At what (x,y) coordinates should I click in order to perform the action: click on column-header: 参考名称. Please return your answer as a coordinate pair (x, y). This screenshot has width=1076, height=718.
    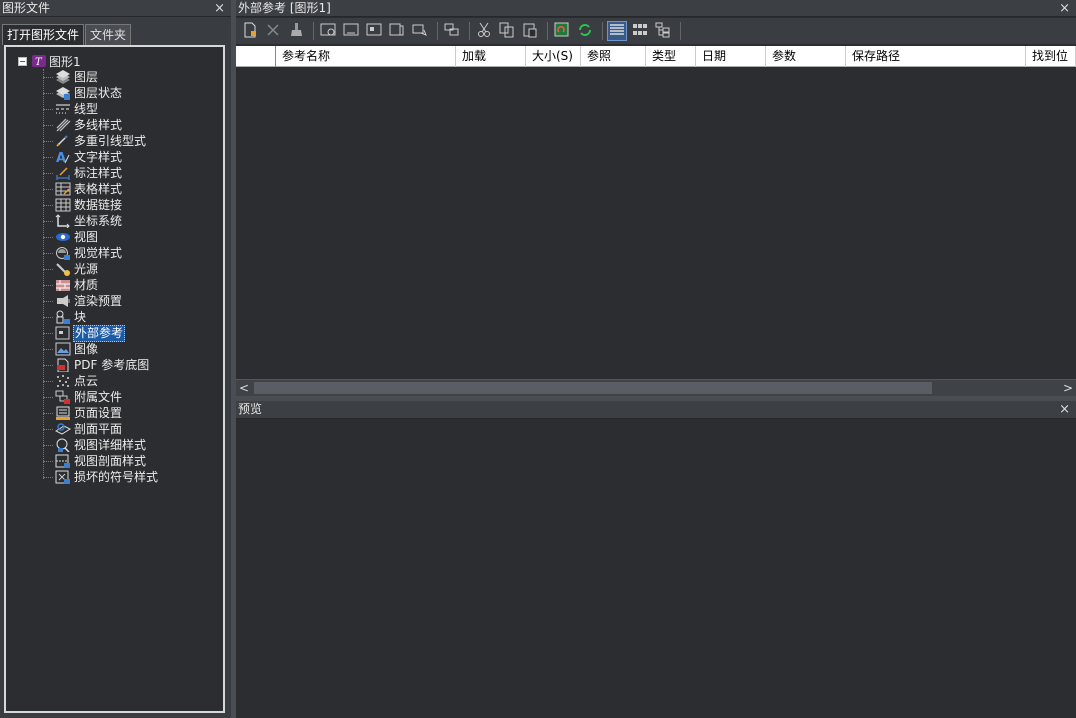
    Looking at the image, I should click on (366, 56).